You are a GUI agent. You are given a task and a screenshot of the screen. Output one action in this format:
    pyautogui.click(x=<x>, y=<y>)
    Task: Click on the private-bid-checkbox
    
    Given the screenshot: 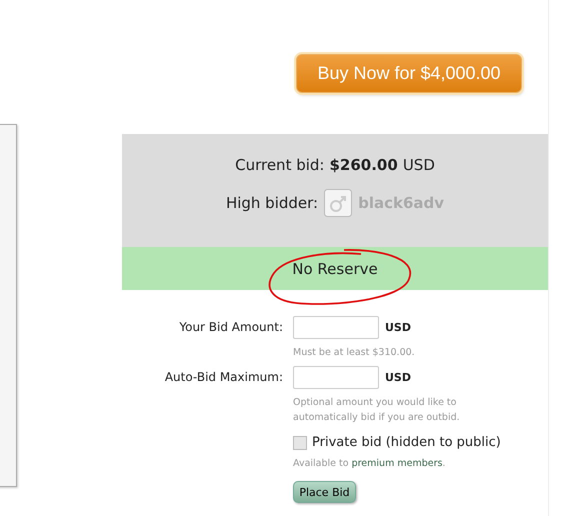 What is the action you would take?
    pyautogui.click(x=300, y=443)
    